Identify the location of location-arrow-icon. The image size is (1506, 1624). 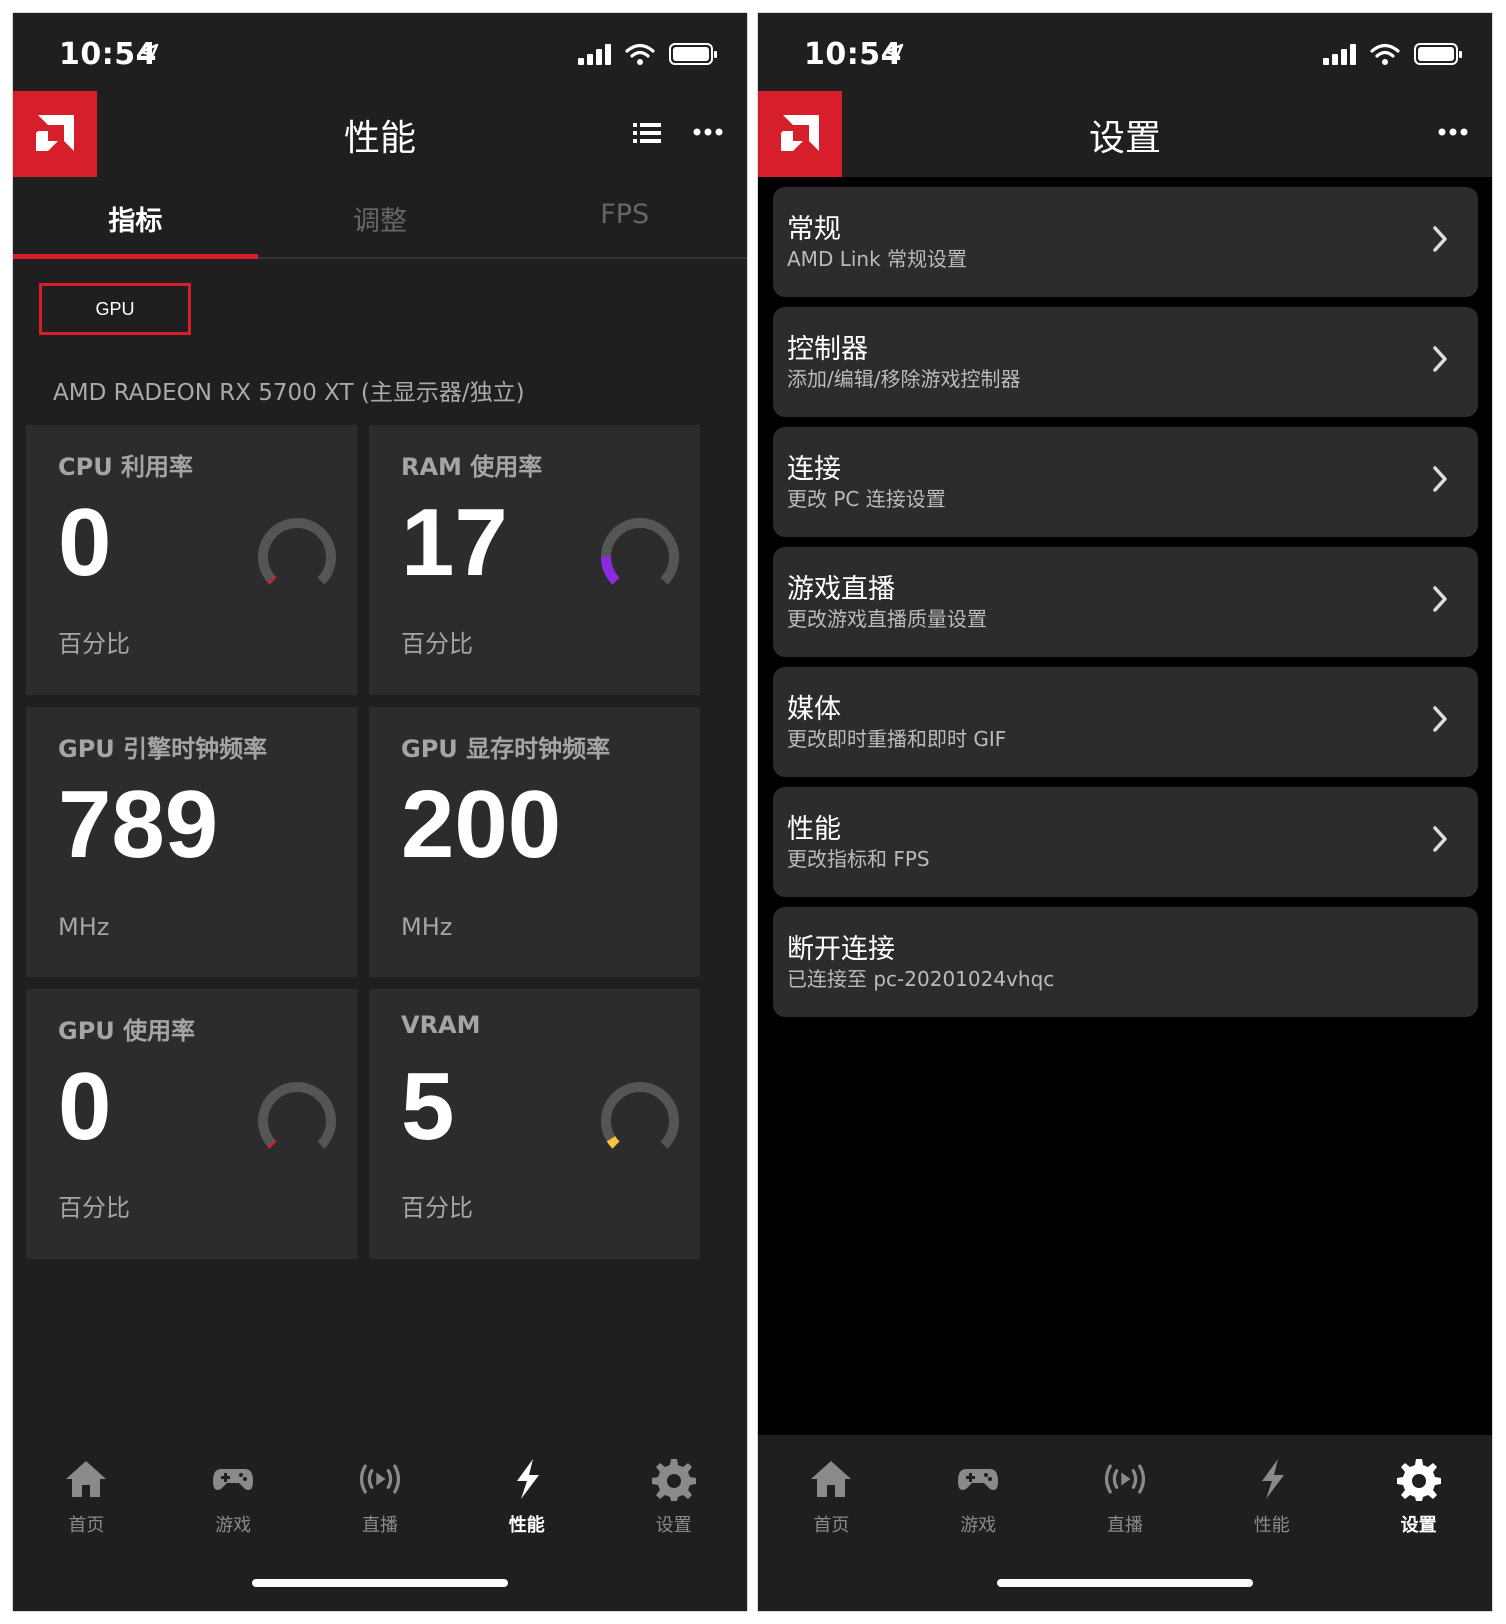
(149, 53).